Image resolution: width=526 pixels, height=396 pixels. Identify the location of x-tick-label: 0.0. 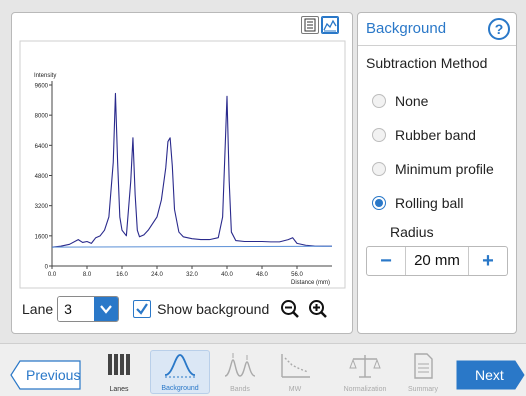
(52, 275).